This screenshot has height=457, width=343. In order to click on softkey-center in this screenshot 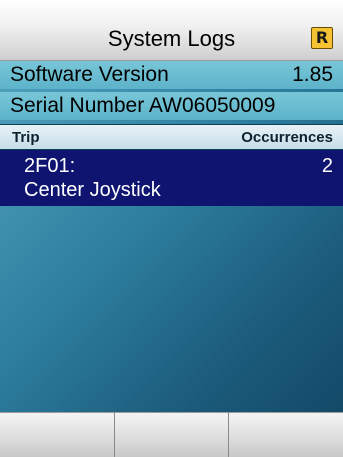, I will do `click(172, 434)`.